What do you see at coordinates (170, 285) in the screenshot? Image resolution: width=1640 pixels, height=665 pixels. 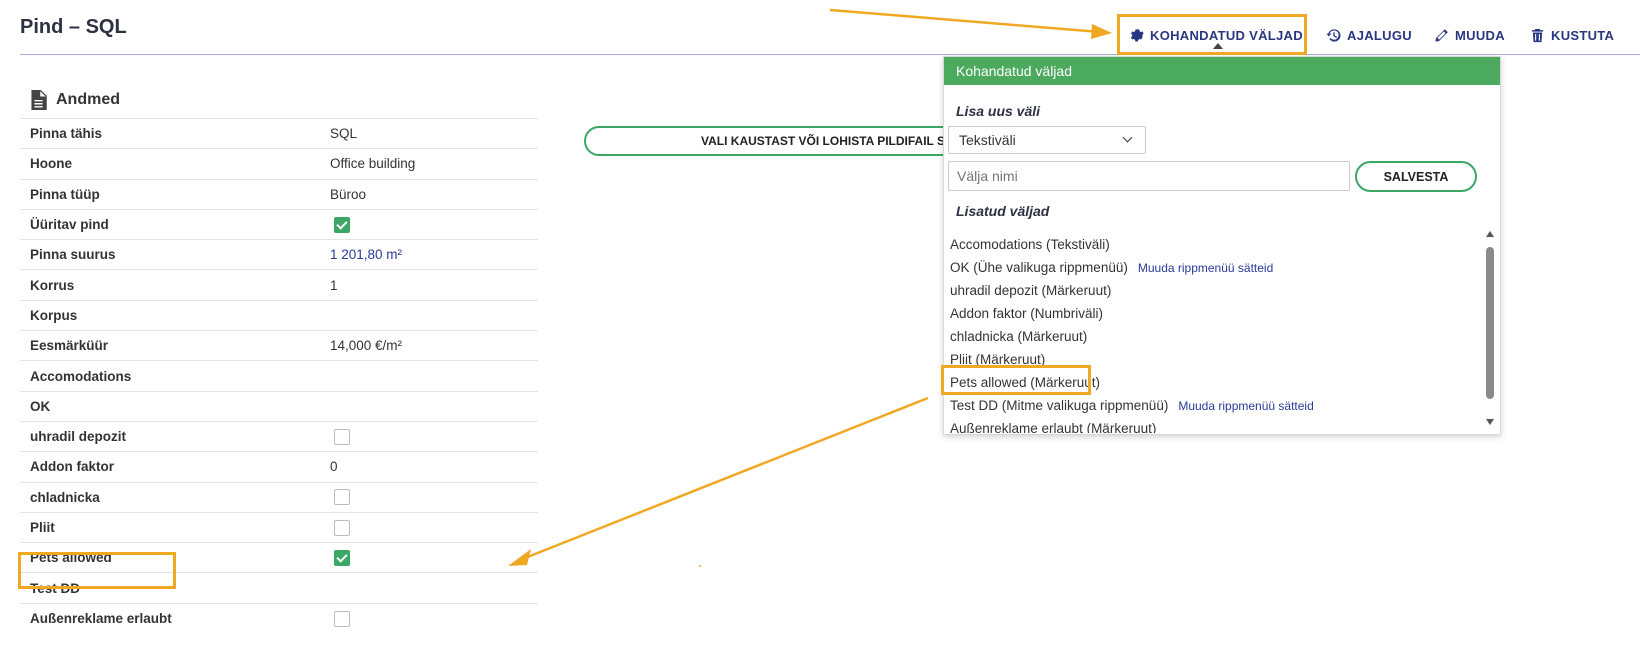 I see `row-label: Korrus` at bounding box center [170, 285].